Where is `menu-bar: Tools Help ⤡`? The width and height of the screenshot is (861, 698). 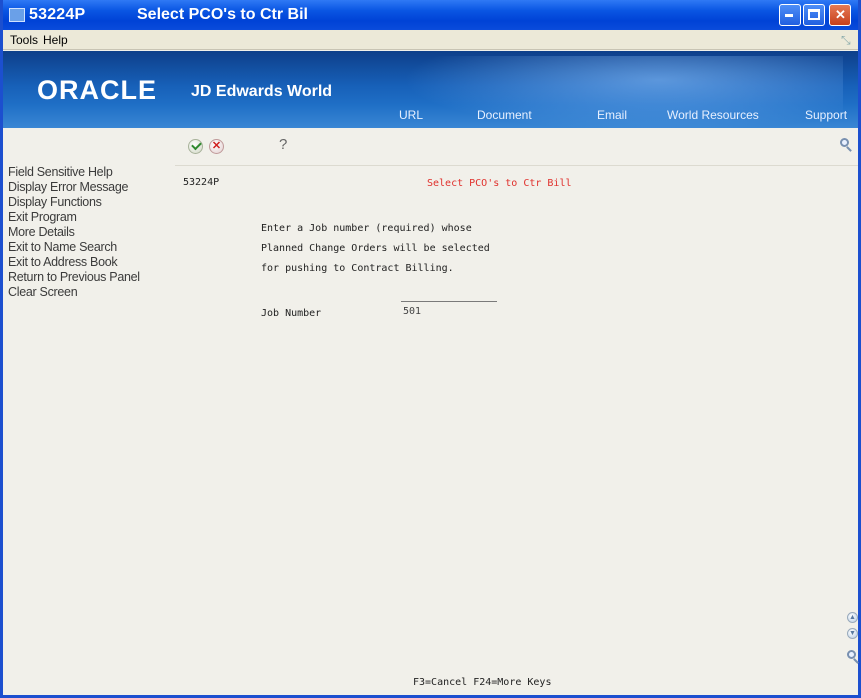
menu-bar: Tools Help ⤡ is located at coordinates (430, 40).